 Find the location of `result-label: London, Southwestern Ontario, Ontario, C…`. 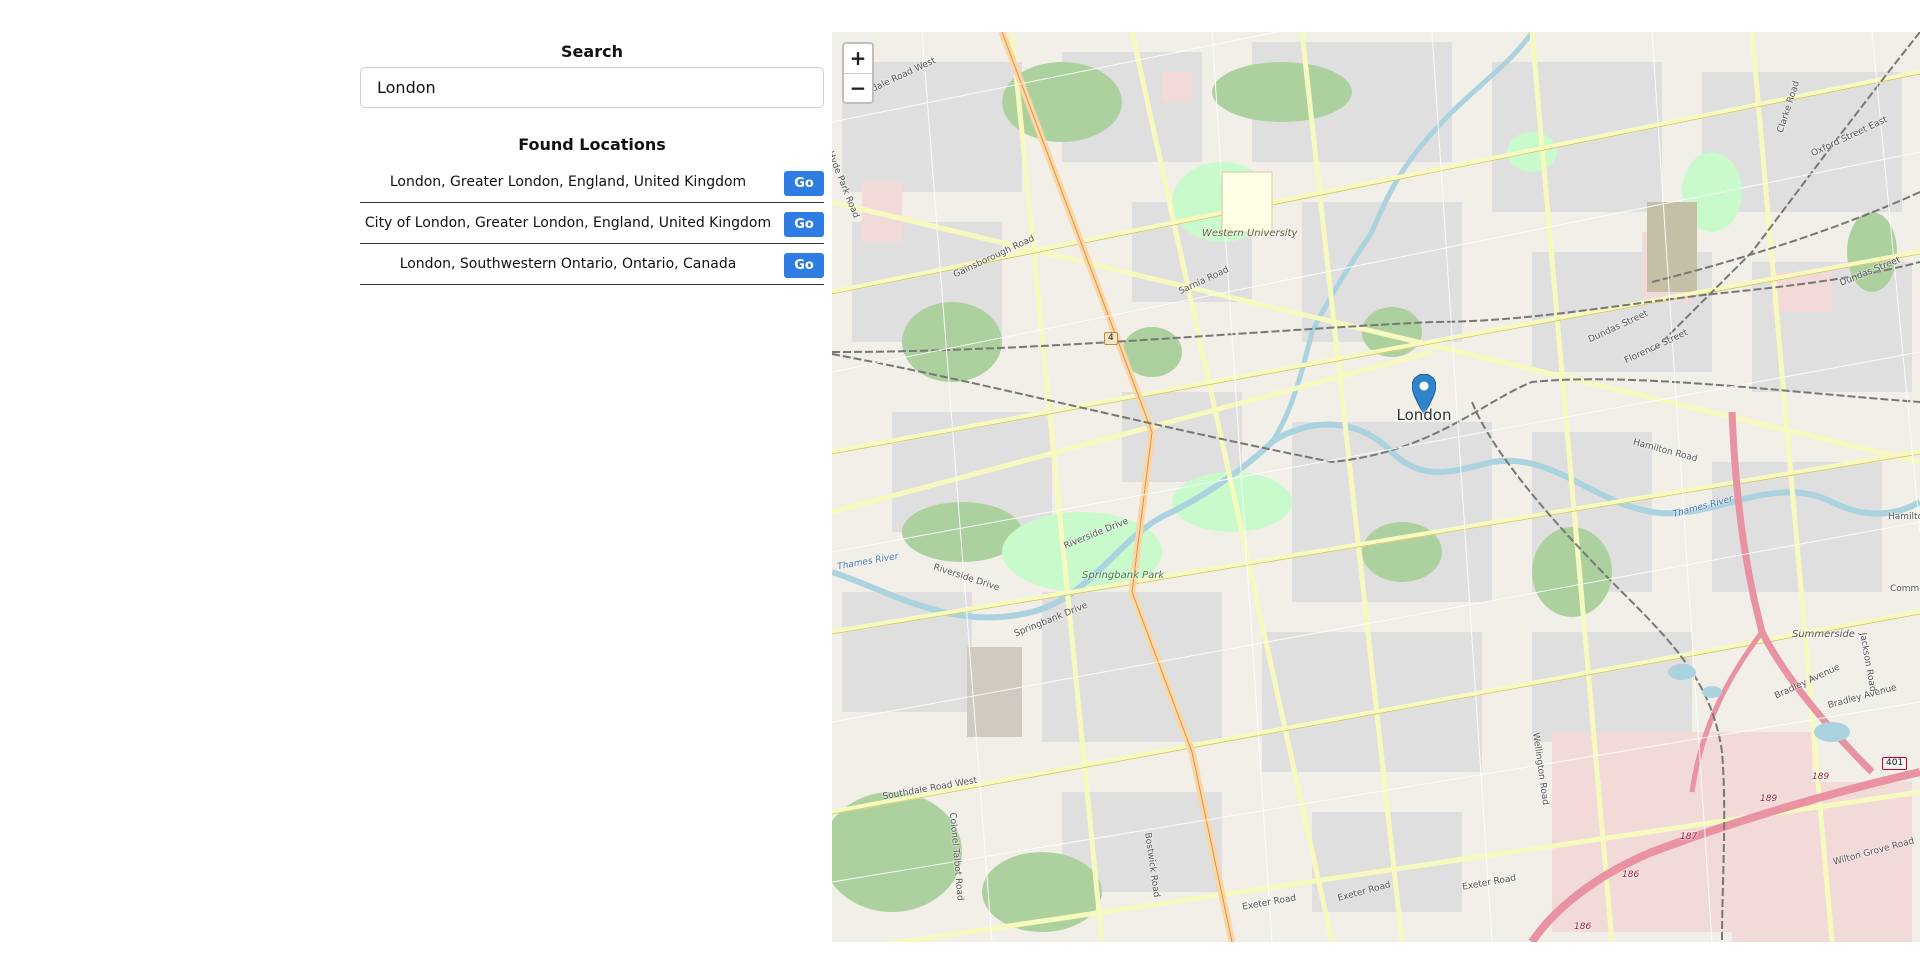

result-label: London, Southwestern Ontario, Ontario, C… is located at coordinates (568, 264).